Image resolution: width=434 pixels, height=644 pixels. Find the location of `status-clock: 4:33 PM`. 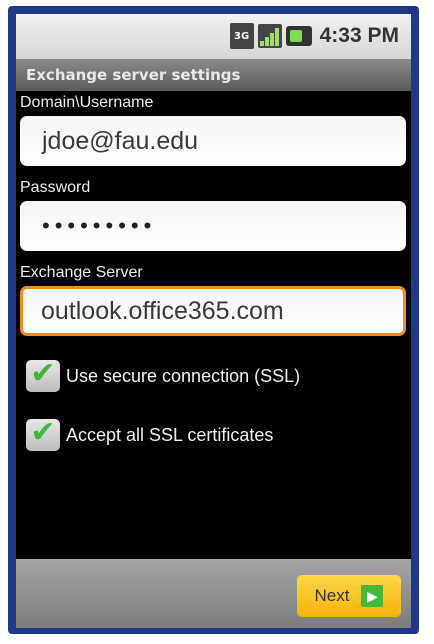

status-clock: 4:33 PM is located at coordinates (359, 35).